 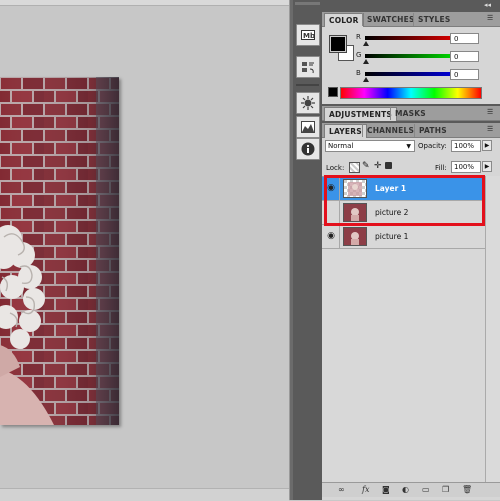 What do you see at coordinates (432, 130) in the screenshot?
I see `tab-paths: PATHS` at bounding box center [432, 130].